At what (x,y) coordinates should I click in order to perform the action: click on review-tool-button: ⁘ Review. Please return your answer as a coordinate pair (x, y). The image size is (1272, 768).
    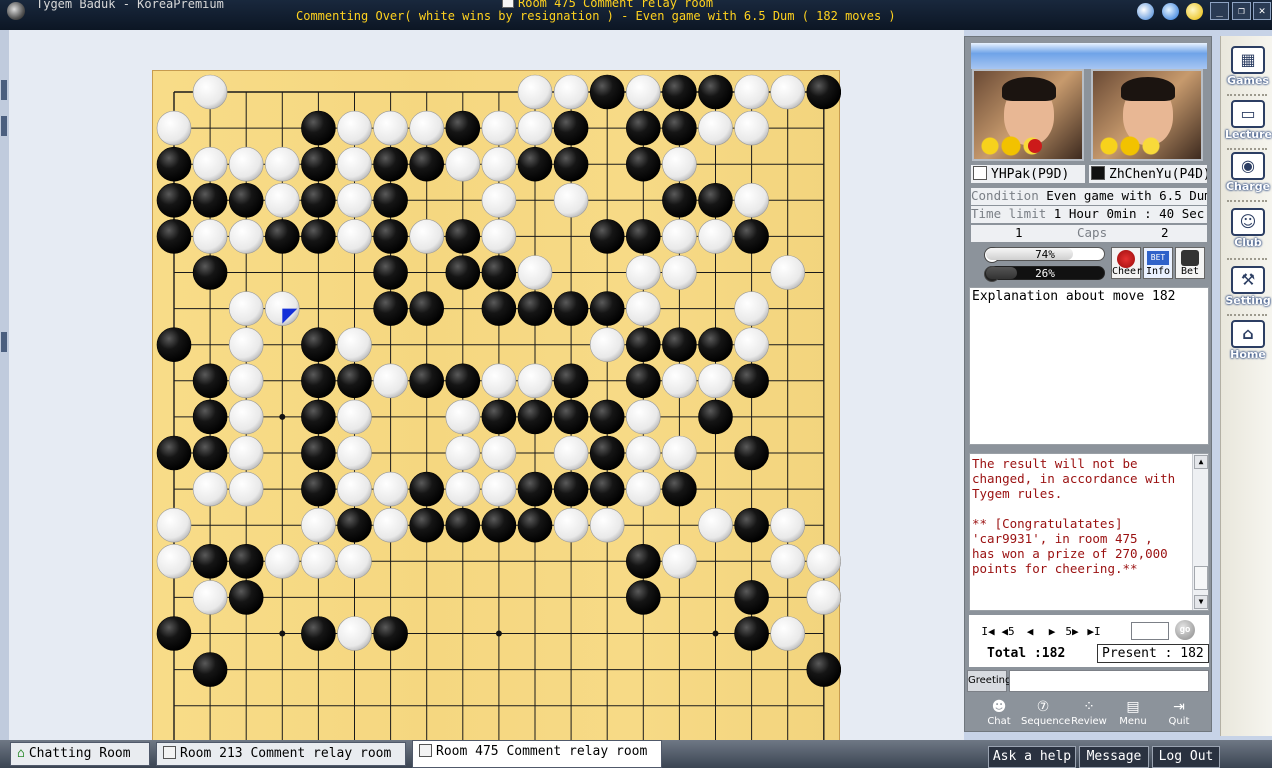
    Looking at the image, I should click on (1089, 713).